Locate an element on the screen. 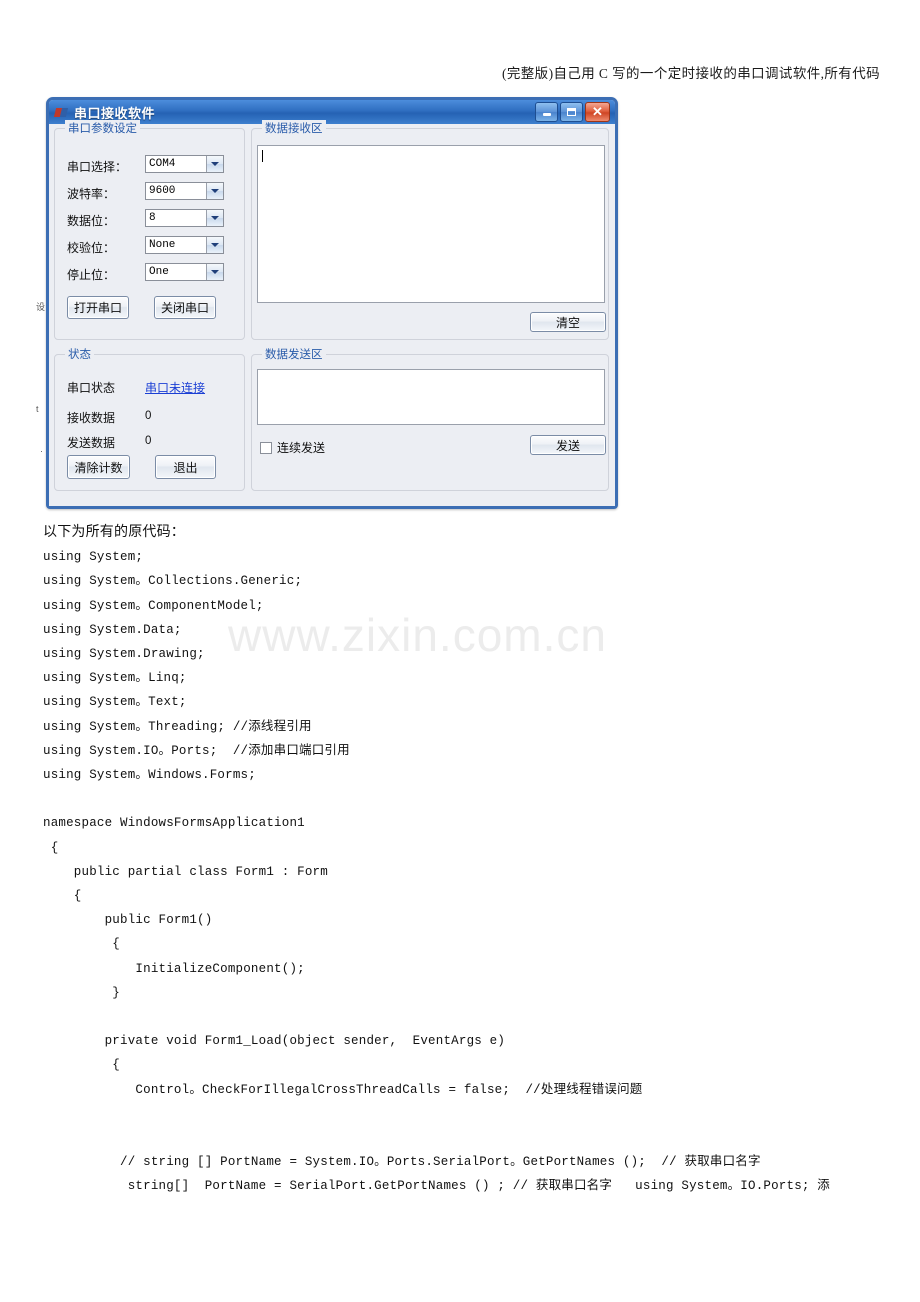 The width and height of the screenshot is (920, 1302). parity-value: None is located at coordinates (162, 245).